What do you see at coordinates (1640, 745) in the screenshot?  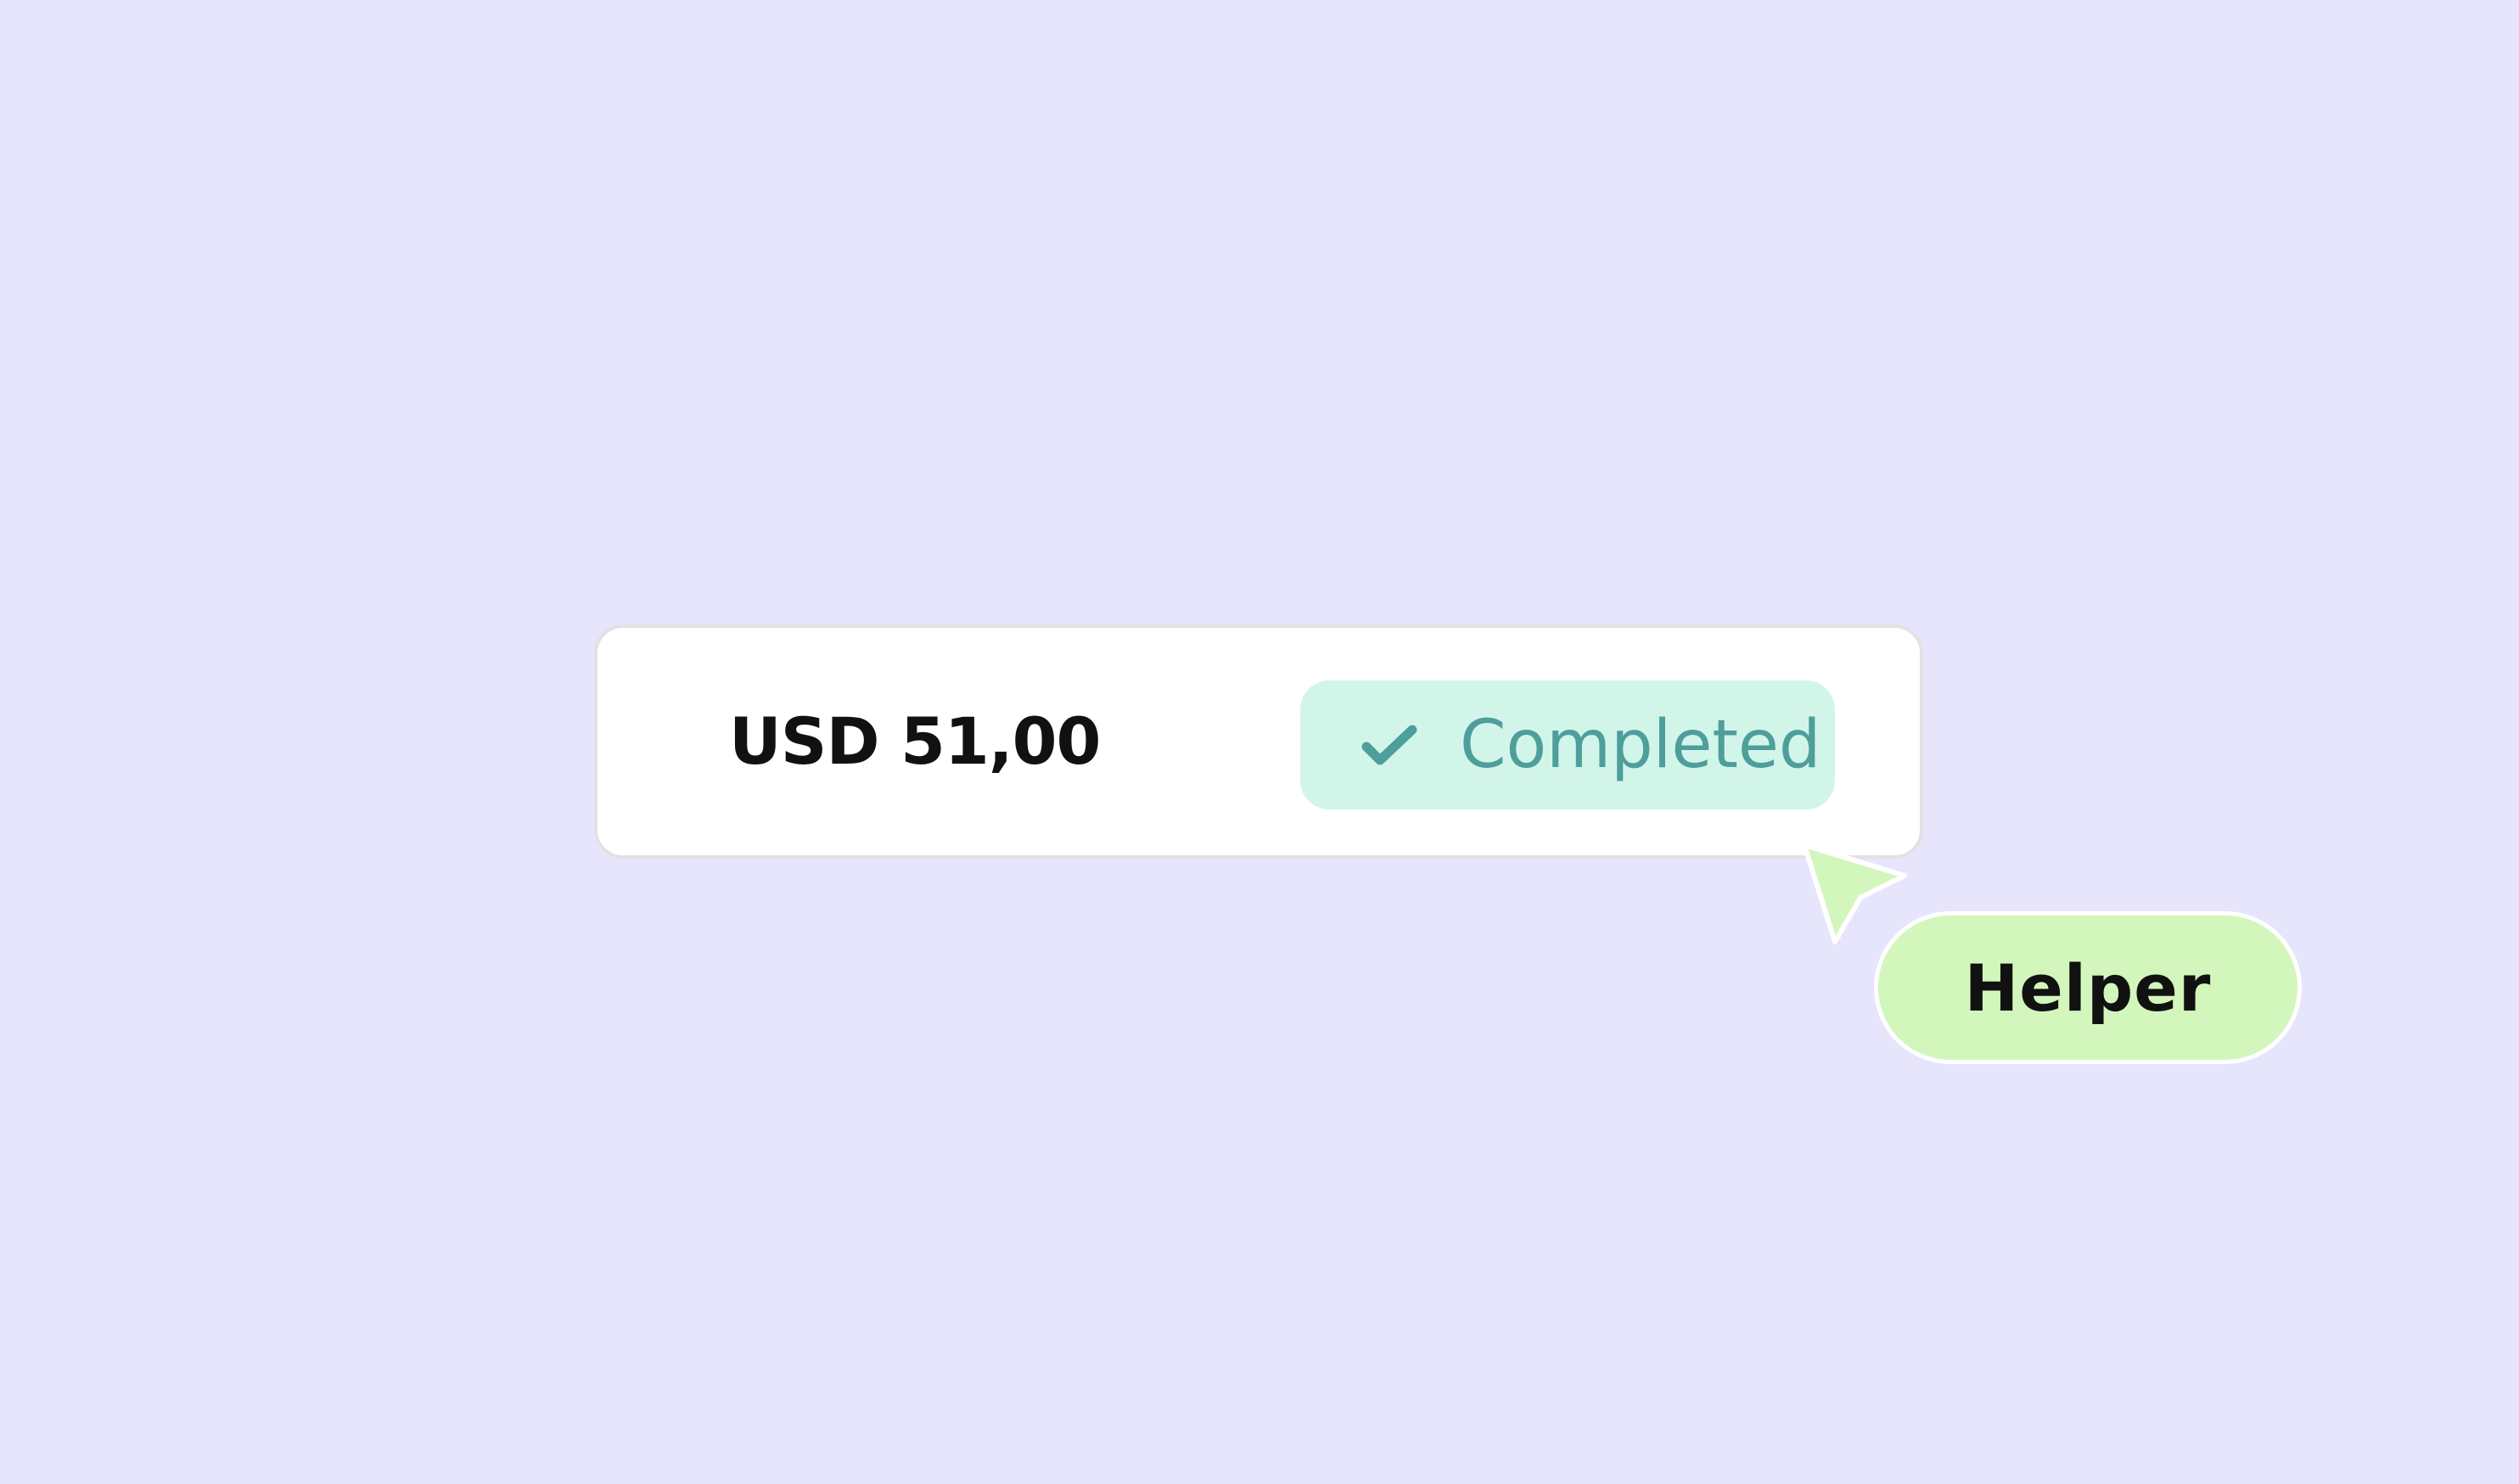 I see `status-label: Completed` at bounding box center [1640, 745].